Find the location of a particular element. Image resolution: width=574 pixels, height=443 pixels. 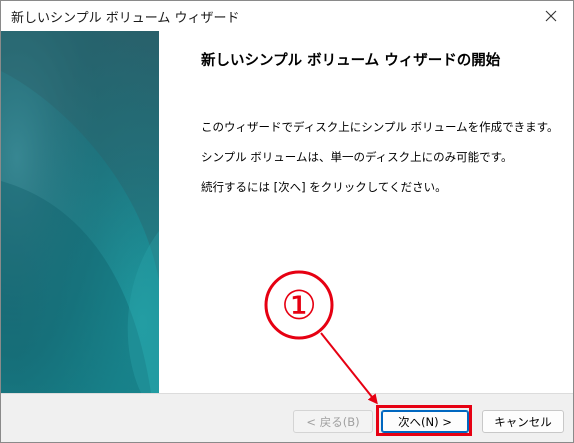

title-bar: 新しいシンプル ボリューム ウィザード is located at coordinates (287, 16).